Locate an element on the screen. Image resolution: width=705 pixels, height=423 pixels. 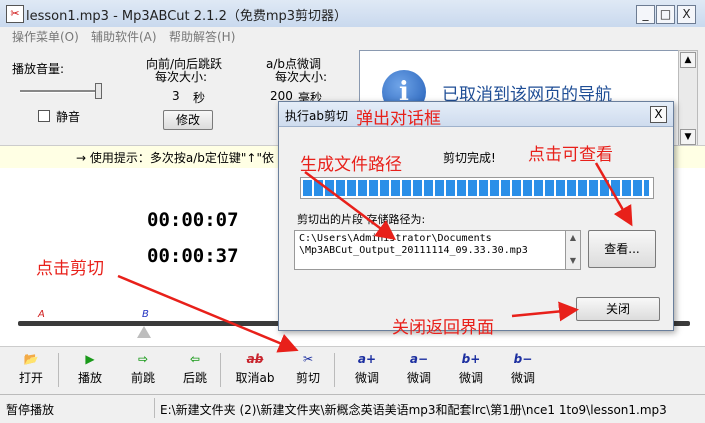
arrow-to-path is located at coordinates (350, 205).